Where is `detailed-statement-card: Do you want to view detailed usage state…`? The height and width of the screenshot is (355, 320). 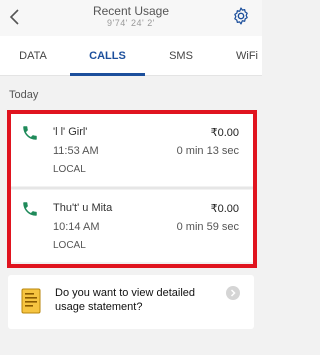
detailed-statement-card: Do you want to view detailed usage state… is located at coordinates (131, 302).